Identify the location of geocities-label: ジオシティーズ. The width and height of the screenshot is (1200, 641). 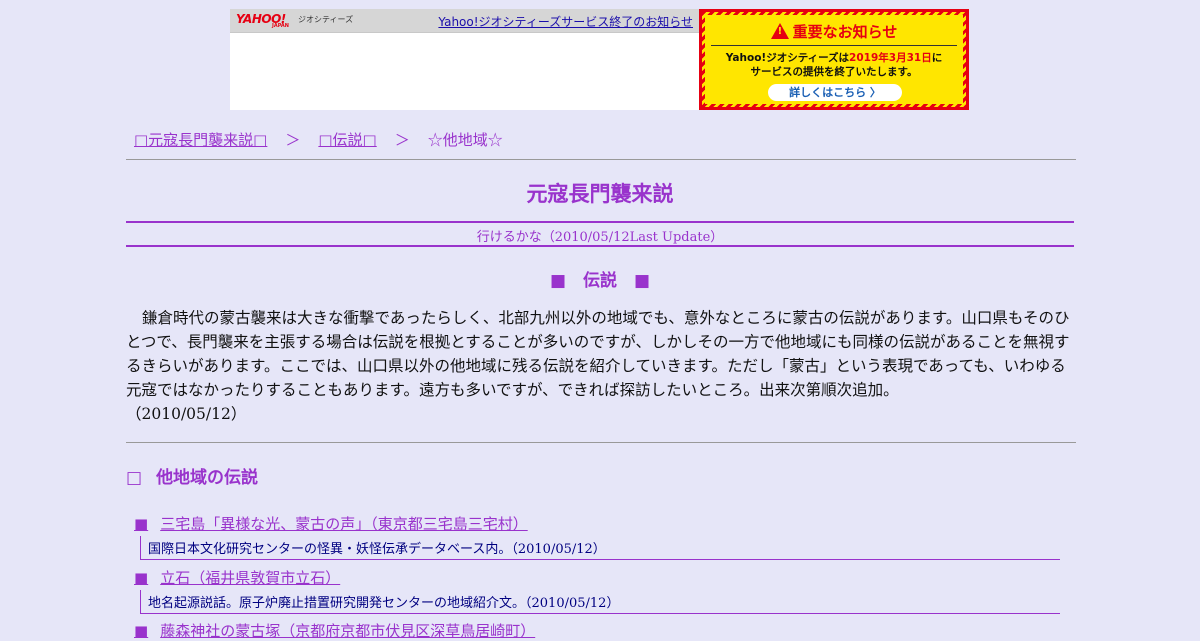
(326, 19).